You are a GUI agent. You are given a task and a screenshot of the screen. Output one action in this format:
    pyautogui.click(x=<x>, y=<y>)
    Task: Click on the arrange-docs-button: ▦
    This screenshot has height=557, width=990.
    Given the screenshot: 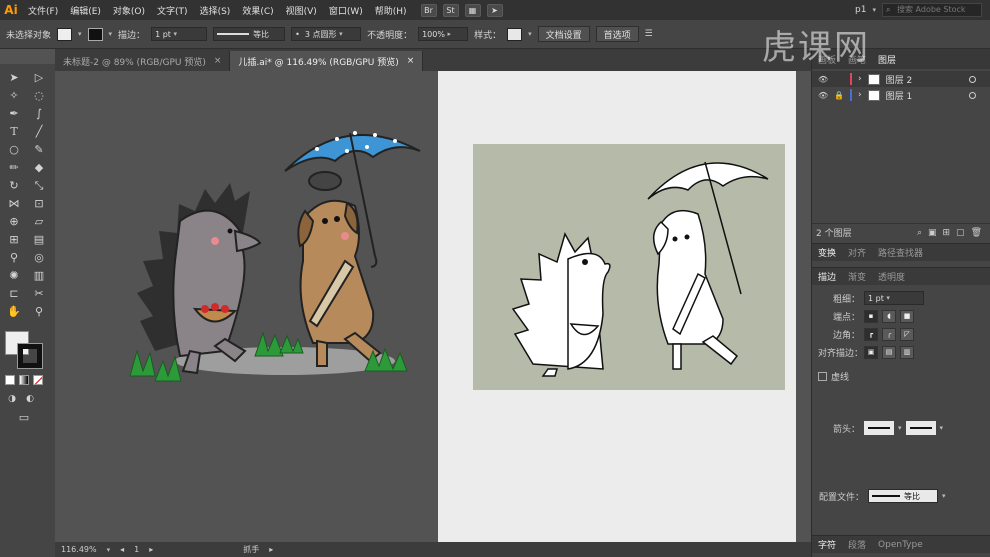 What is the action you would take?
    pyautogui.click(x=472, y=10)
    